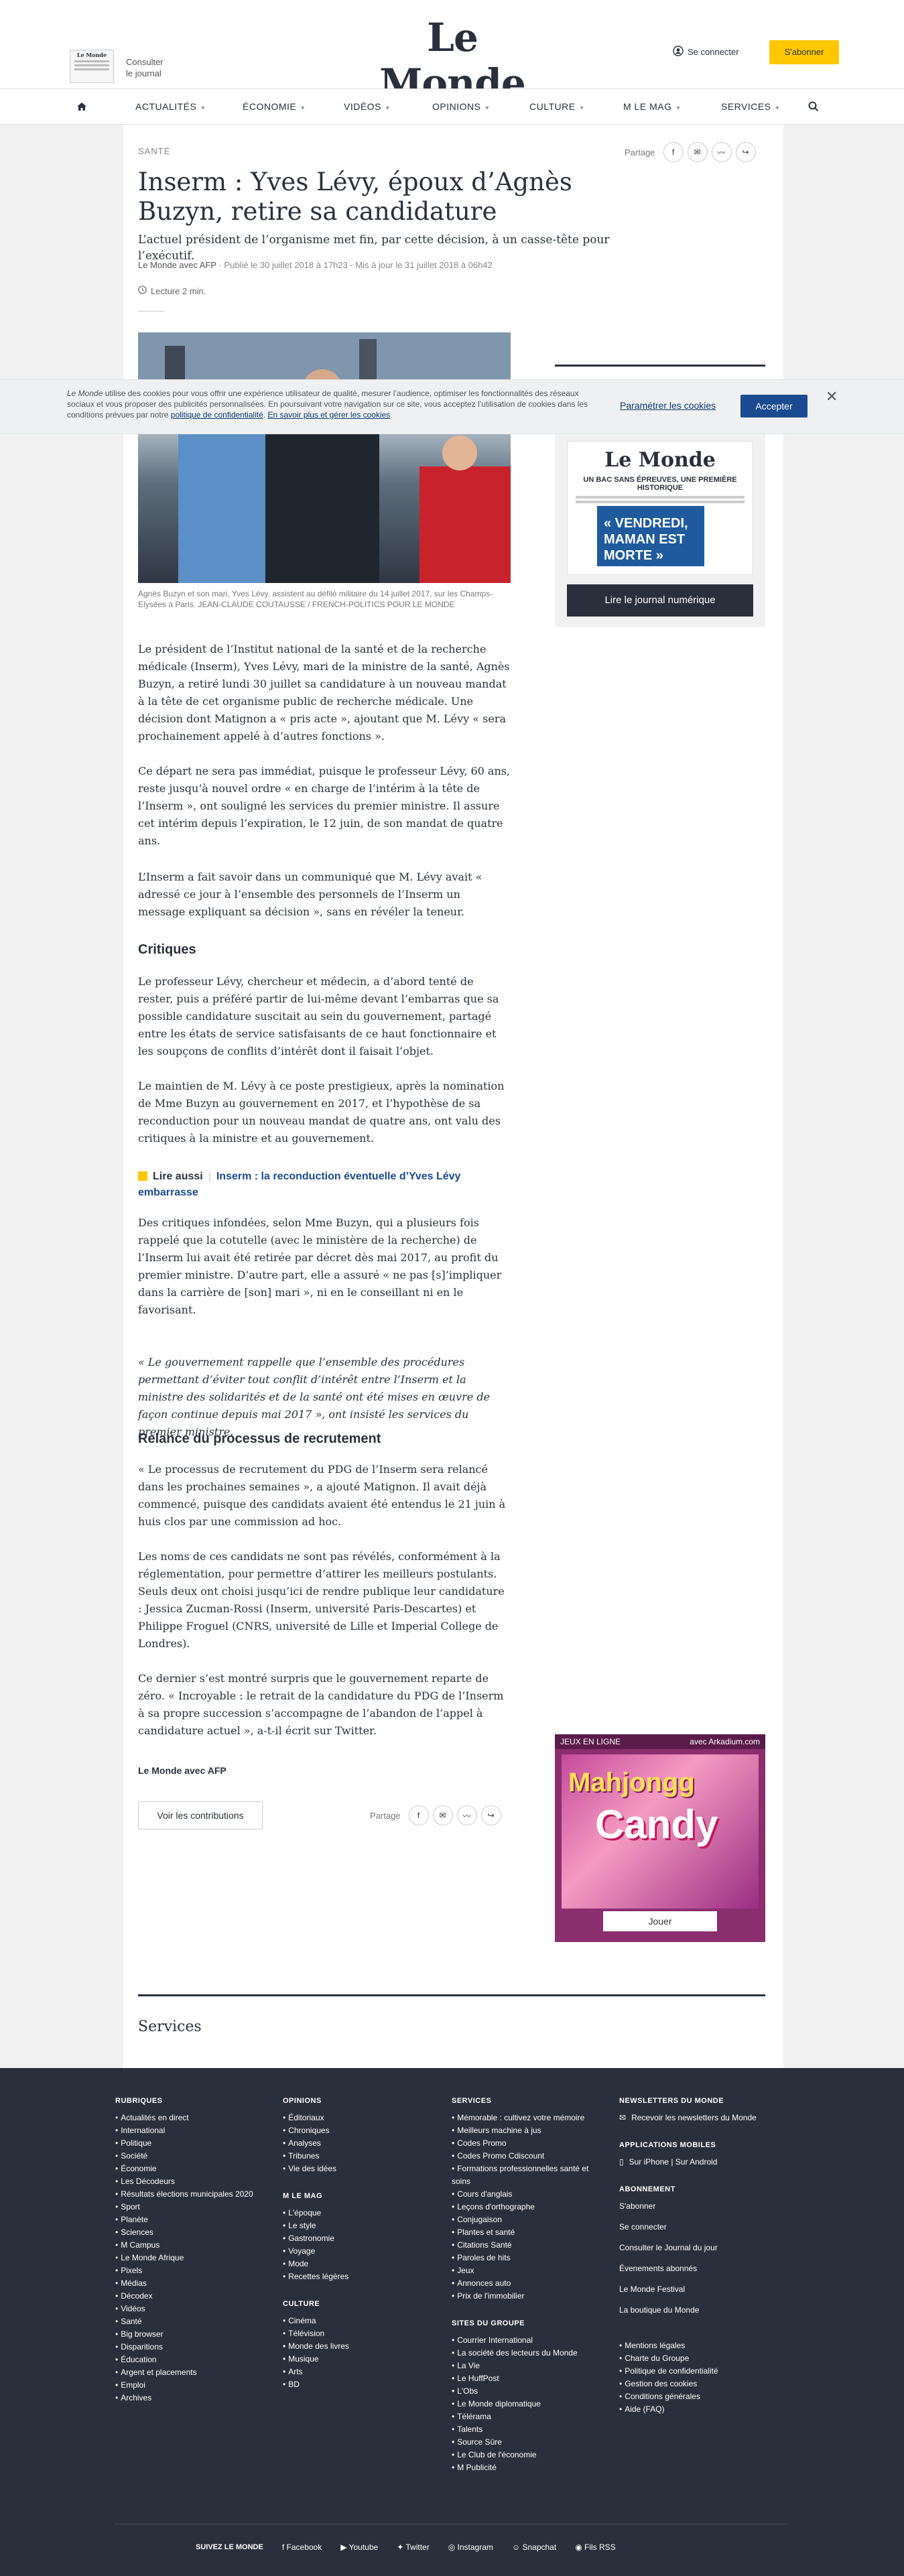 This screenshot has width=904, height=2576. Describe the element at coordinates (526, 2455) in the screenshot. I see `footer-link: Le Club de l'économie` at that location.